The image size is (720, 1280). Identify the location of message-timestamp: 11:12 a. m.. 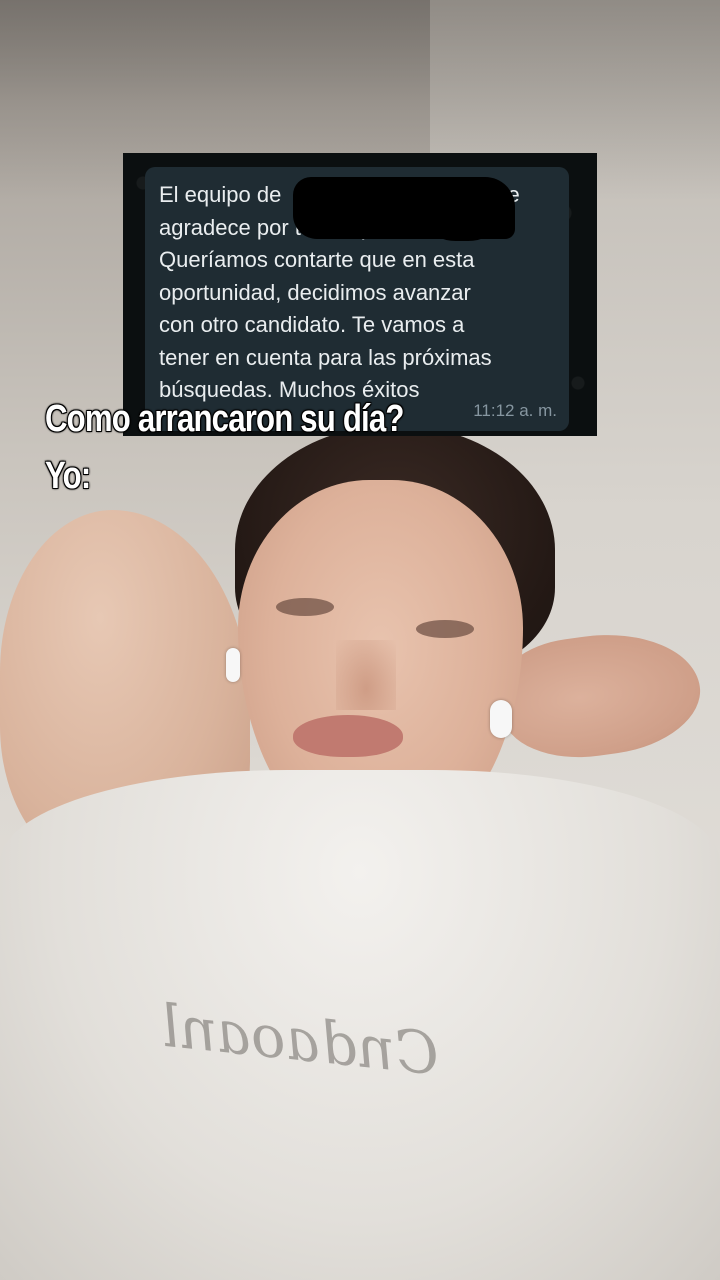
(515, 410).